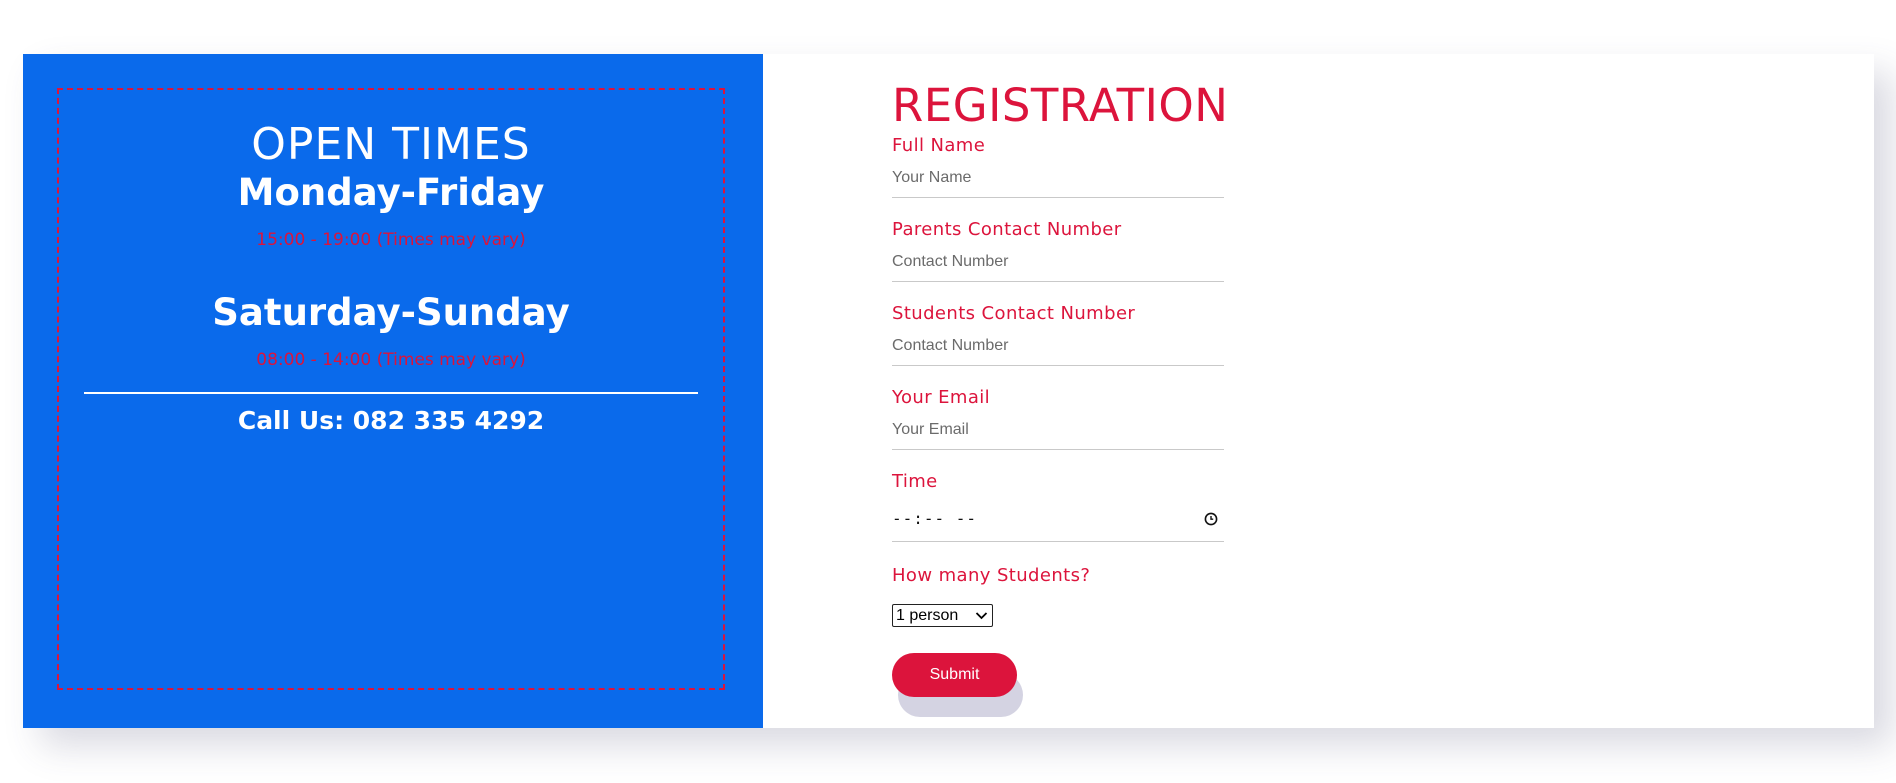  I want to click on submit-wrapper: Submit, so click(957, 685).